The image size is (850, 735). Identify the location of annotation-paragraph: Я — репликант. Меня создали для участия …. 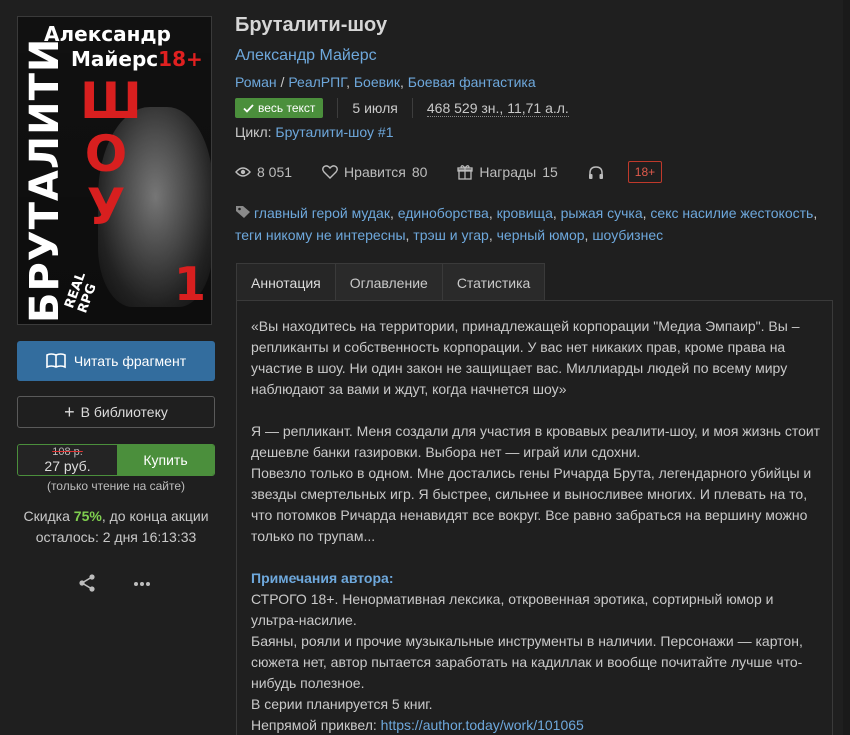
(536, 441).